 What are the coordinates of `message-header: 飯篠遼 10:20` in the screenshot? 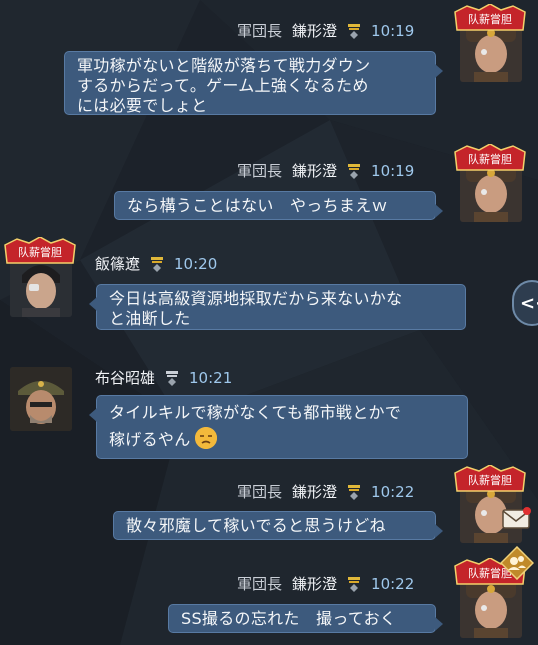 It's located at (156, 264).